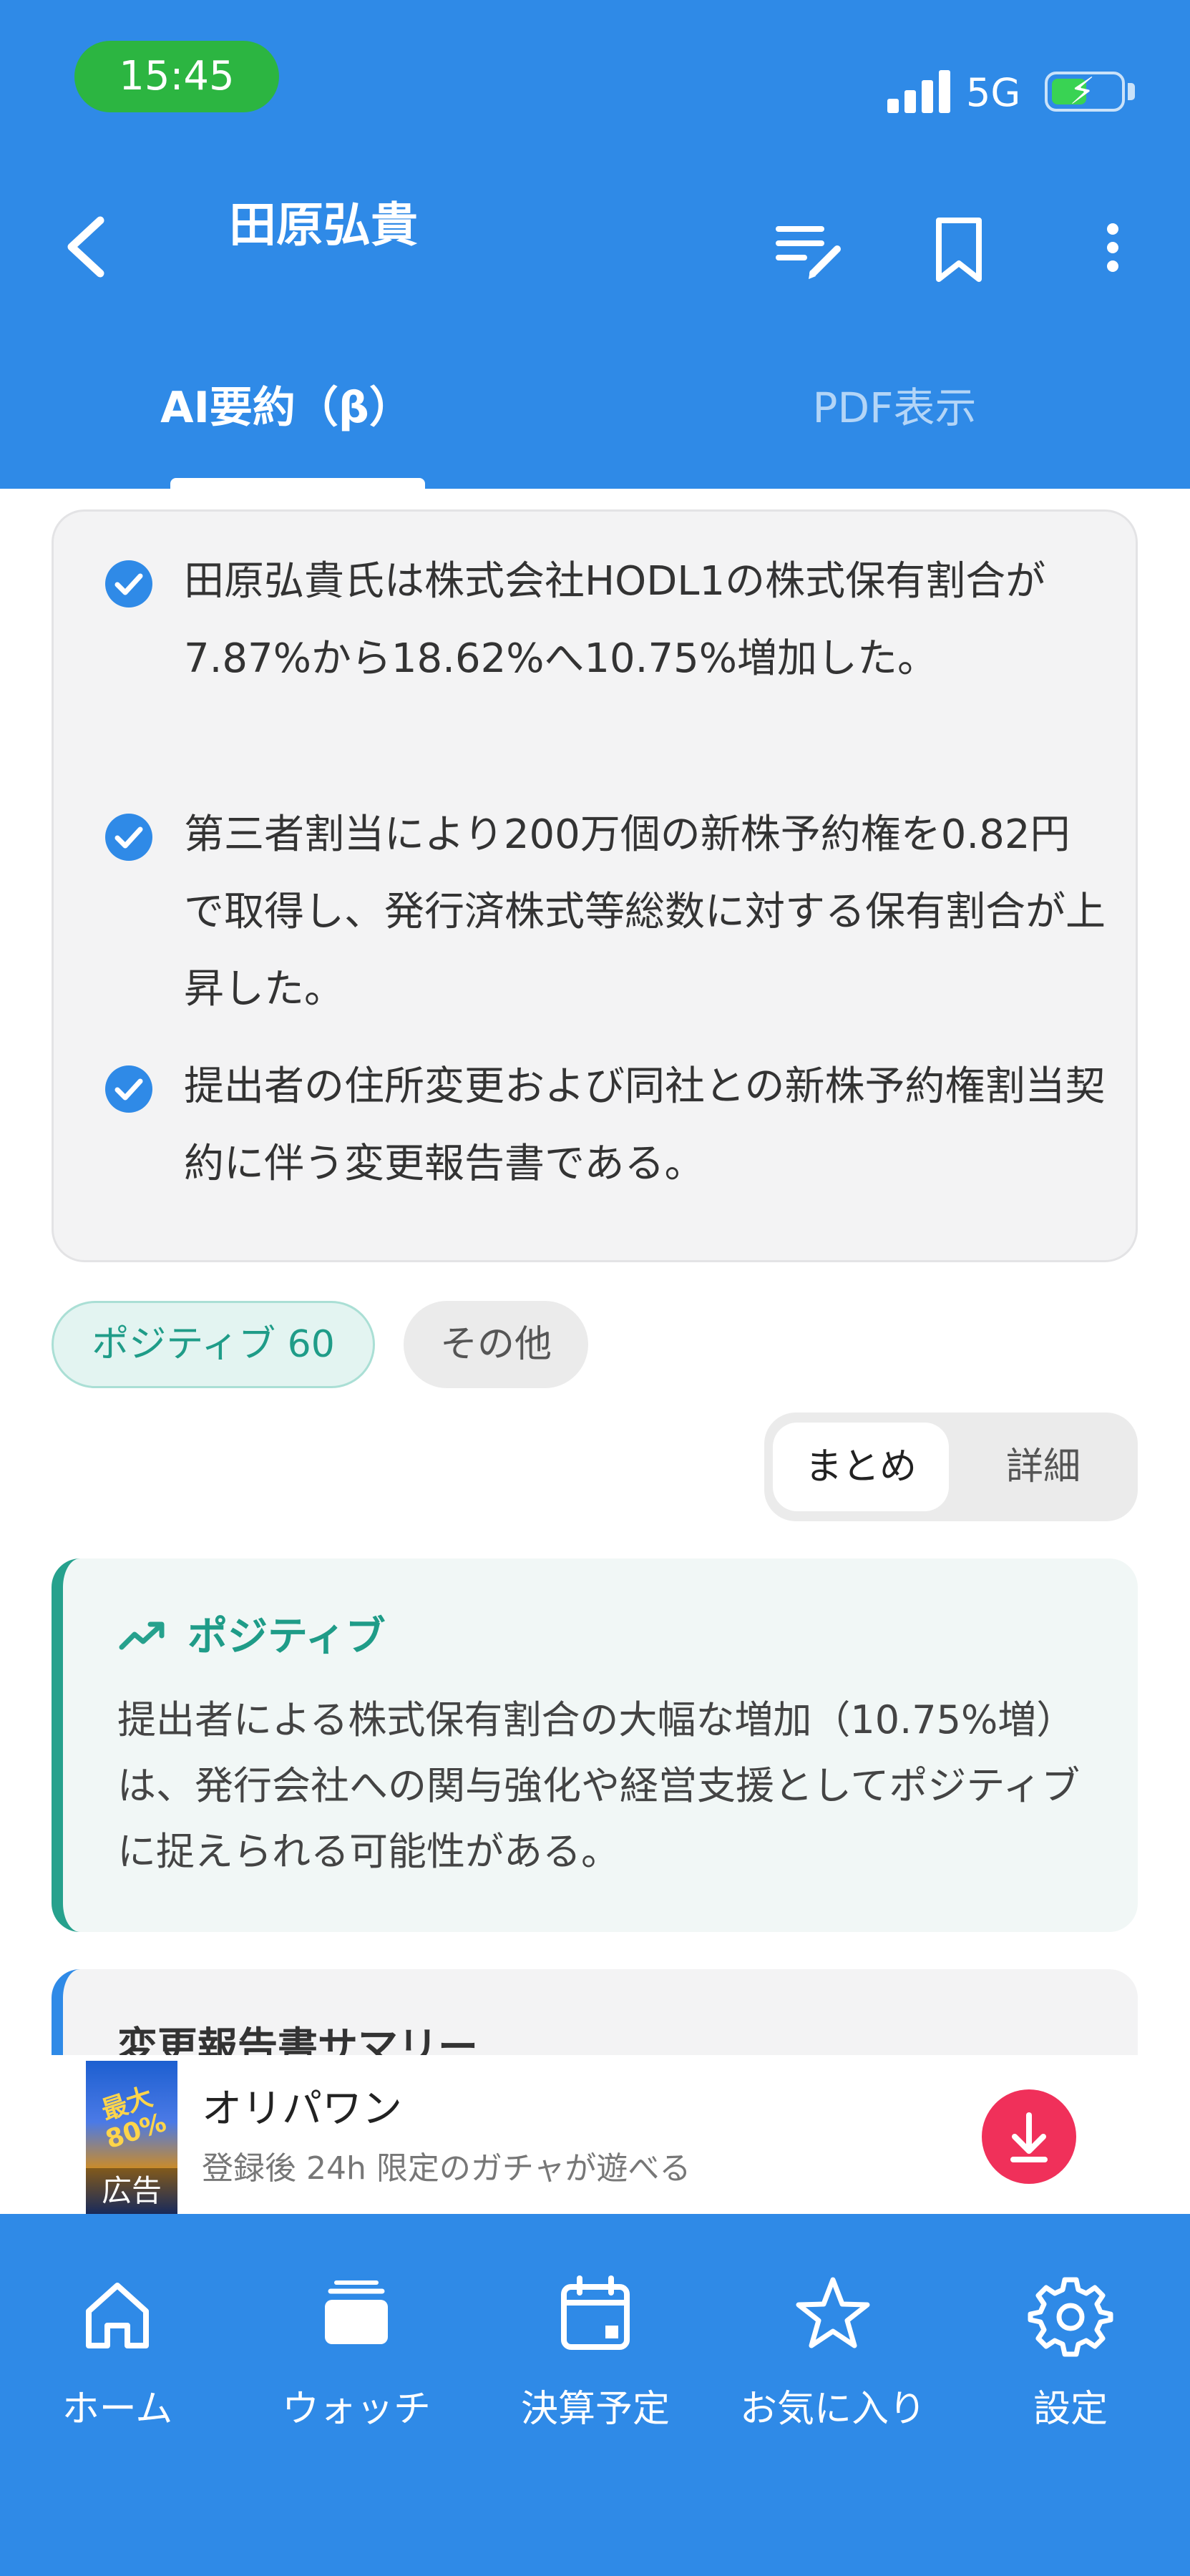  I want to click on home-icon, so click(117, 2315).